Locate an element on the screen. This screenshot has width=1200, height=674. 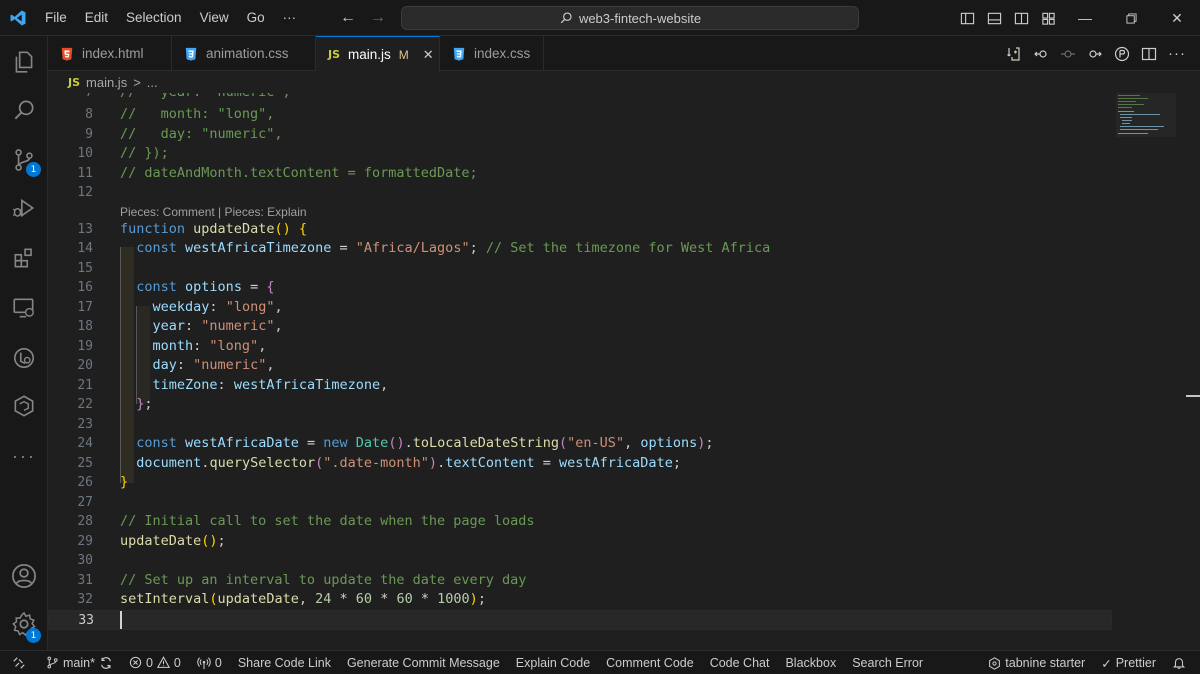
error-count: 0 is located at coordinates (149, 662).